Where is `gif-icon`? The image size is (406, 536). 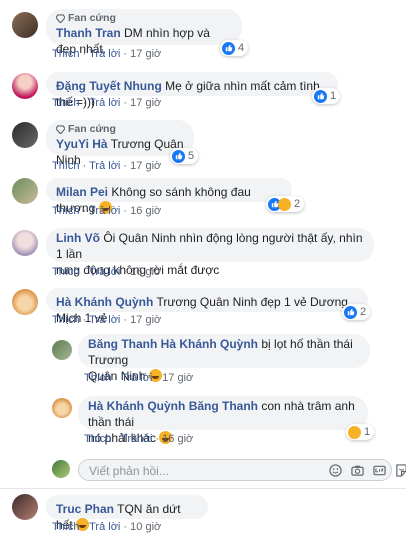 gif-icon is located at coordinates (379, 470).